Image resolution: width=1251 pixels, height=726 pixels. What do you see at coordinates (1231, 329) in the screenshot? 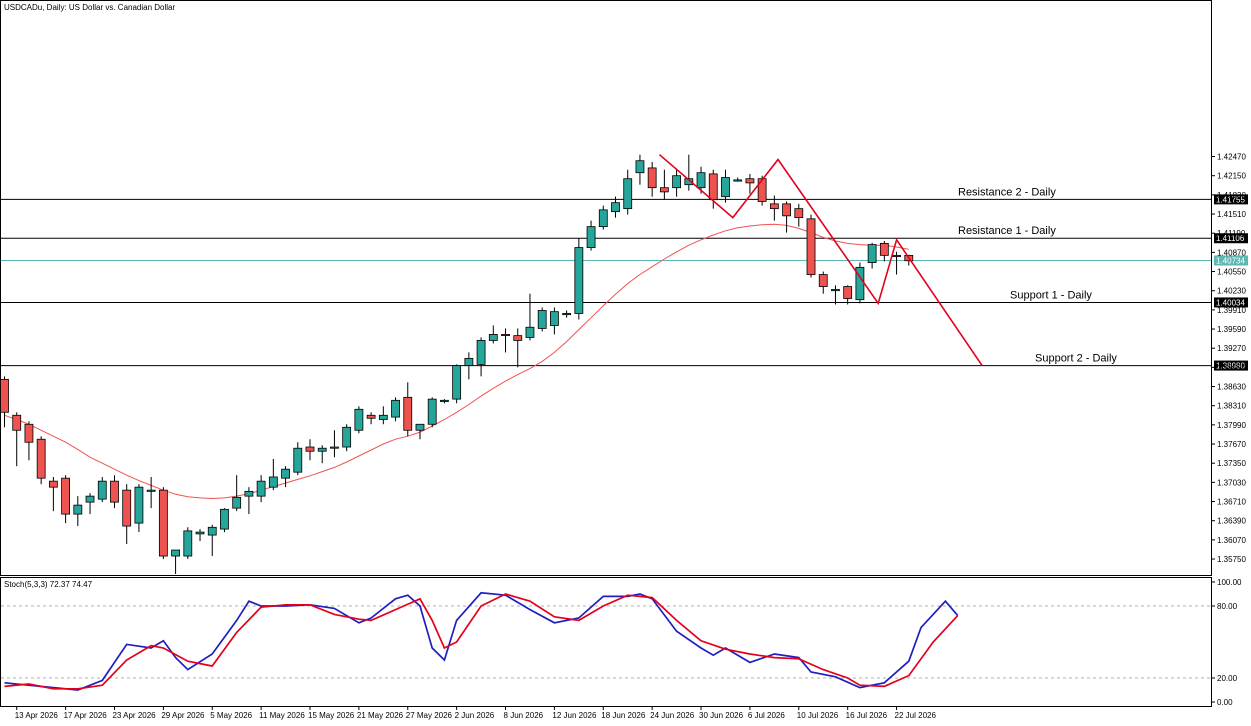
I see `price-tick-label: 1.39590` at bounding box center [1231, 329].